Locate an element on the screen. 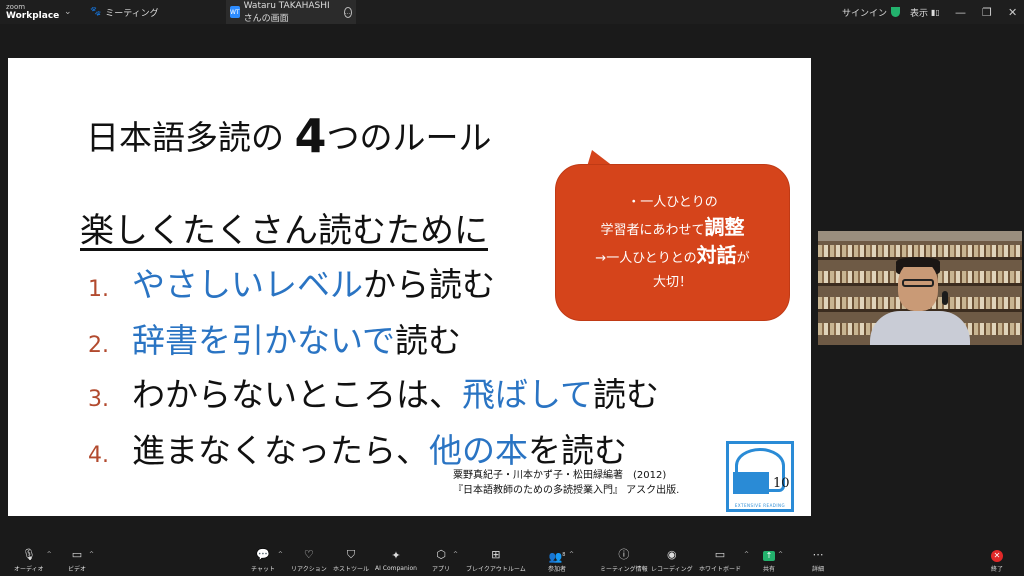 Image resolution: width=1024 pixels, height=576 pixels. share-icon: ↑ is located at coordinates (769, 555).